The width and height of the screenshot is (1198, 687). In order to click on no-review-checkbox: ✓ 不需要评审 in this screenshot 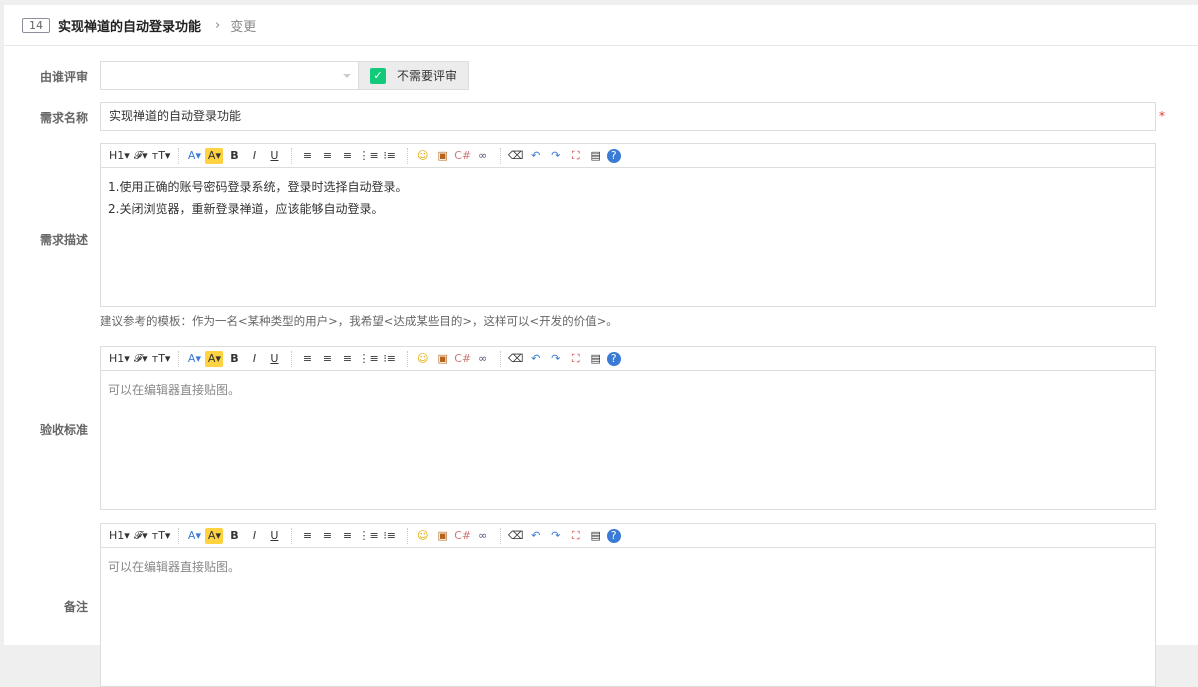, I will do `click(413, 75)`.